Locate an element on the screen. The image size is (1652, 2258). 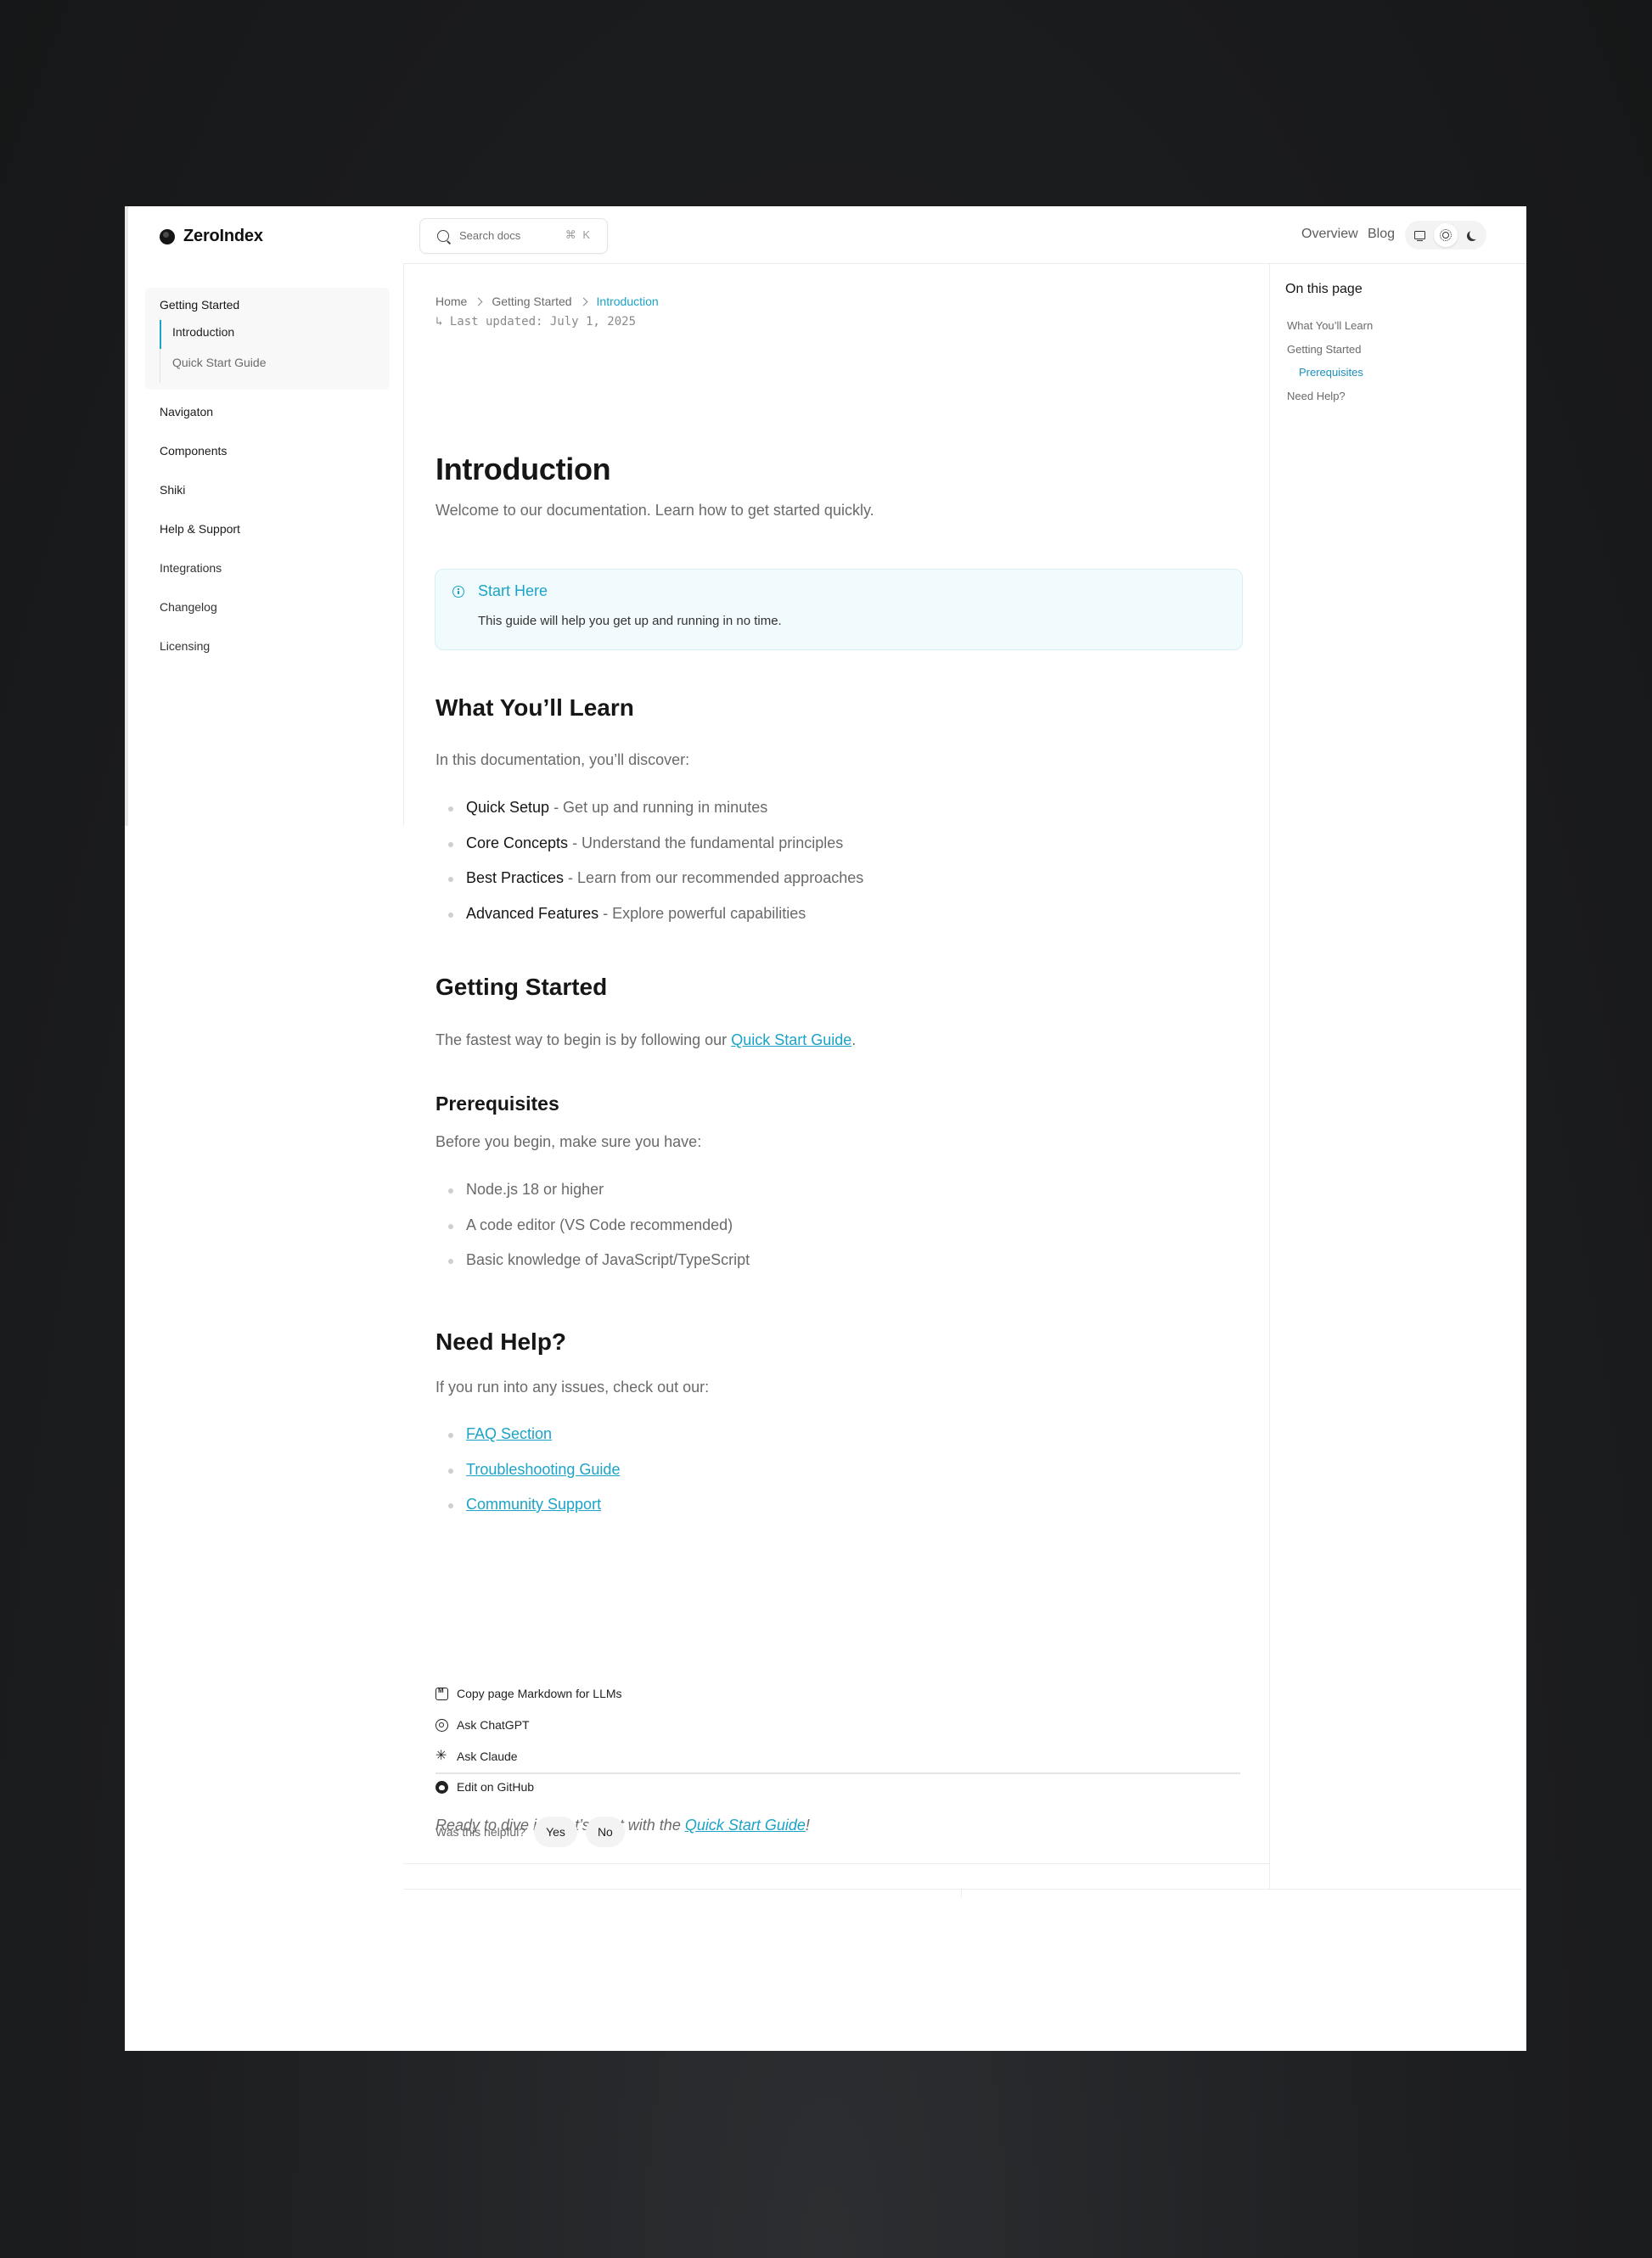
sidebar-item-components: Components is located at coordinates (193, 451).